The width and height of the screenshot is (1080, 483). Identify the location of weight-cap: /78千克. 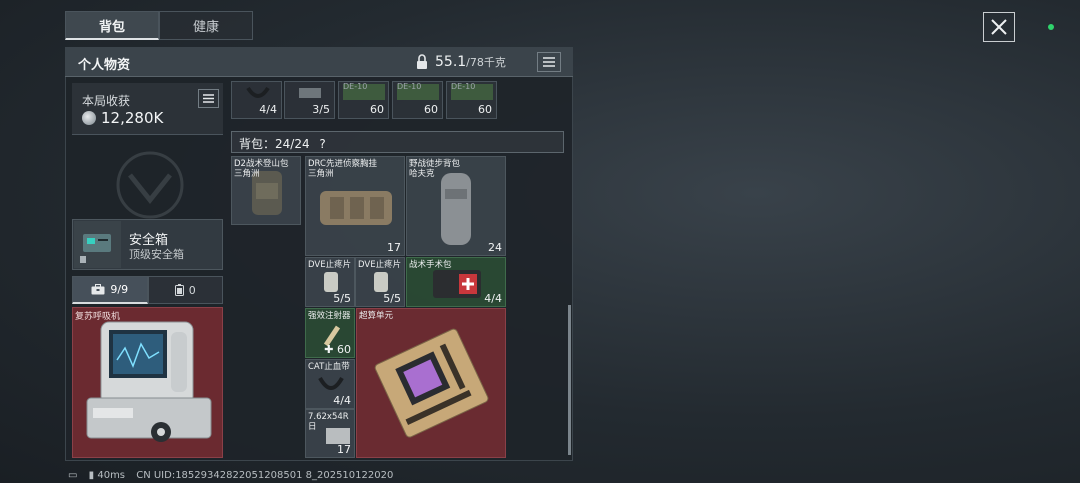
(486, 62).